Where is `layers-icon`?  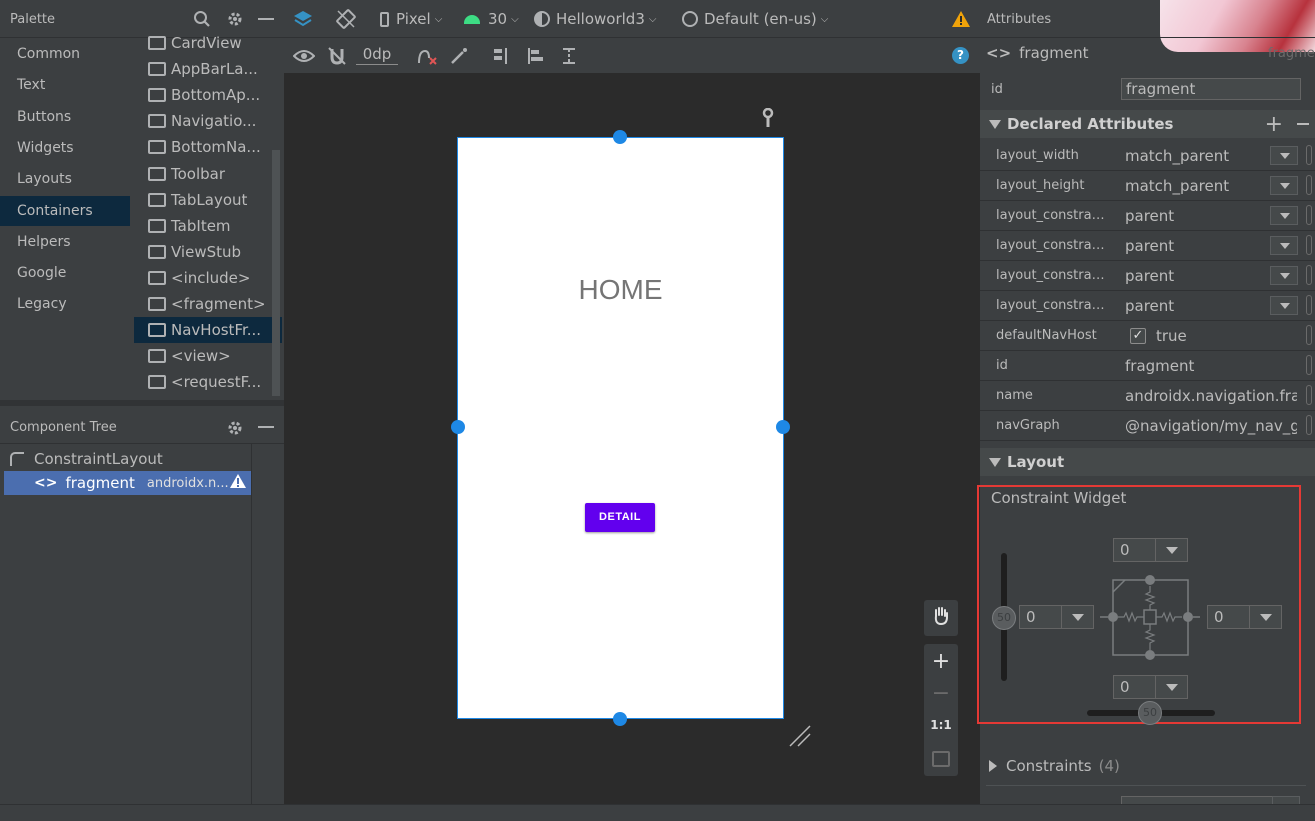 layers-icon is located at coordinates (303, 19).